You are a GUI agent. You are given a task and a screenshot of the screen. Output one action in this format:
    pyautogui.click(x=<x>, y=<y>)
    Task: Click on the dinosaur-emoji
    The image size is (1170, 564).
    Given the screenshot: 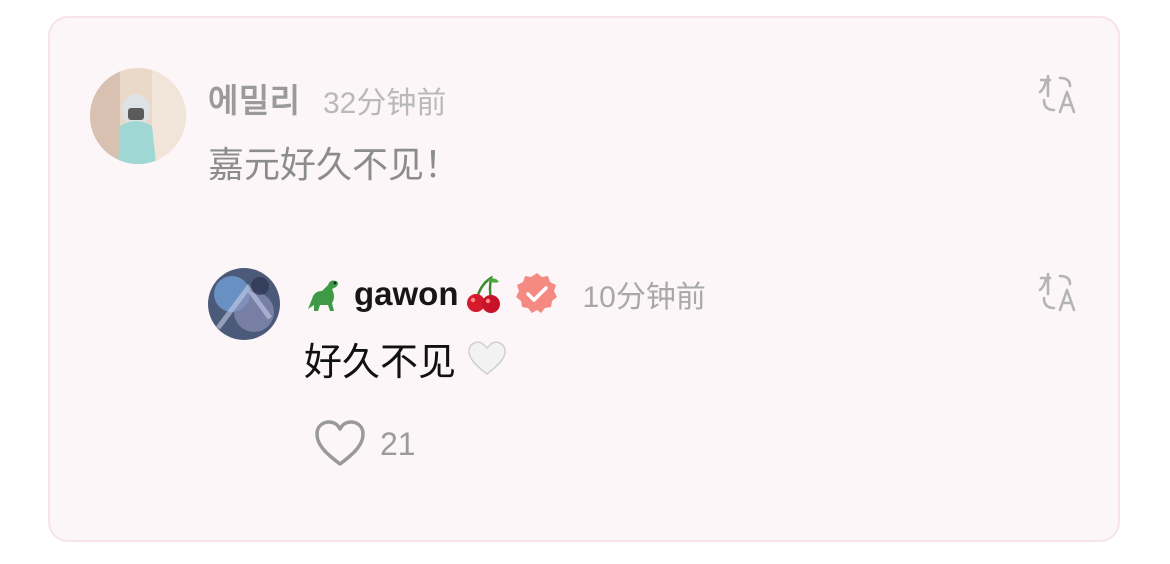 What is the action you would take?
    pyautogui.click(x=323, y=294)
    